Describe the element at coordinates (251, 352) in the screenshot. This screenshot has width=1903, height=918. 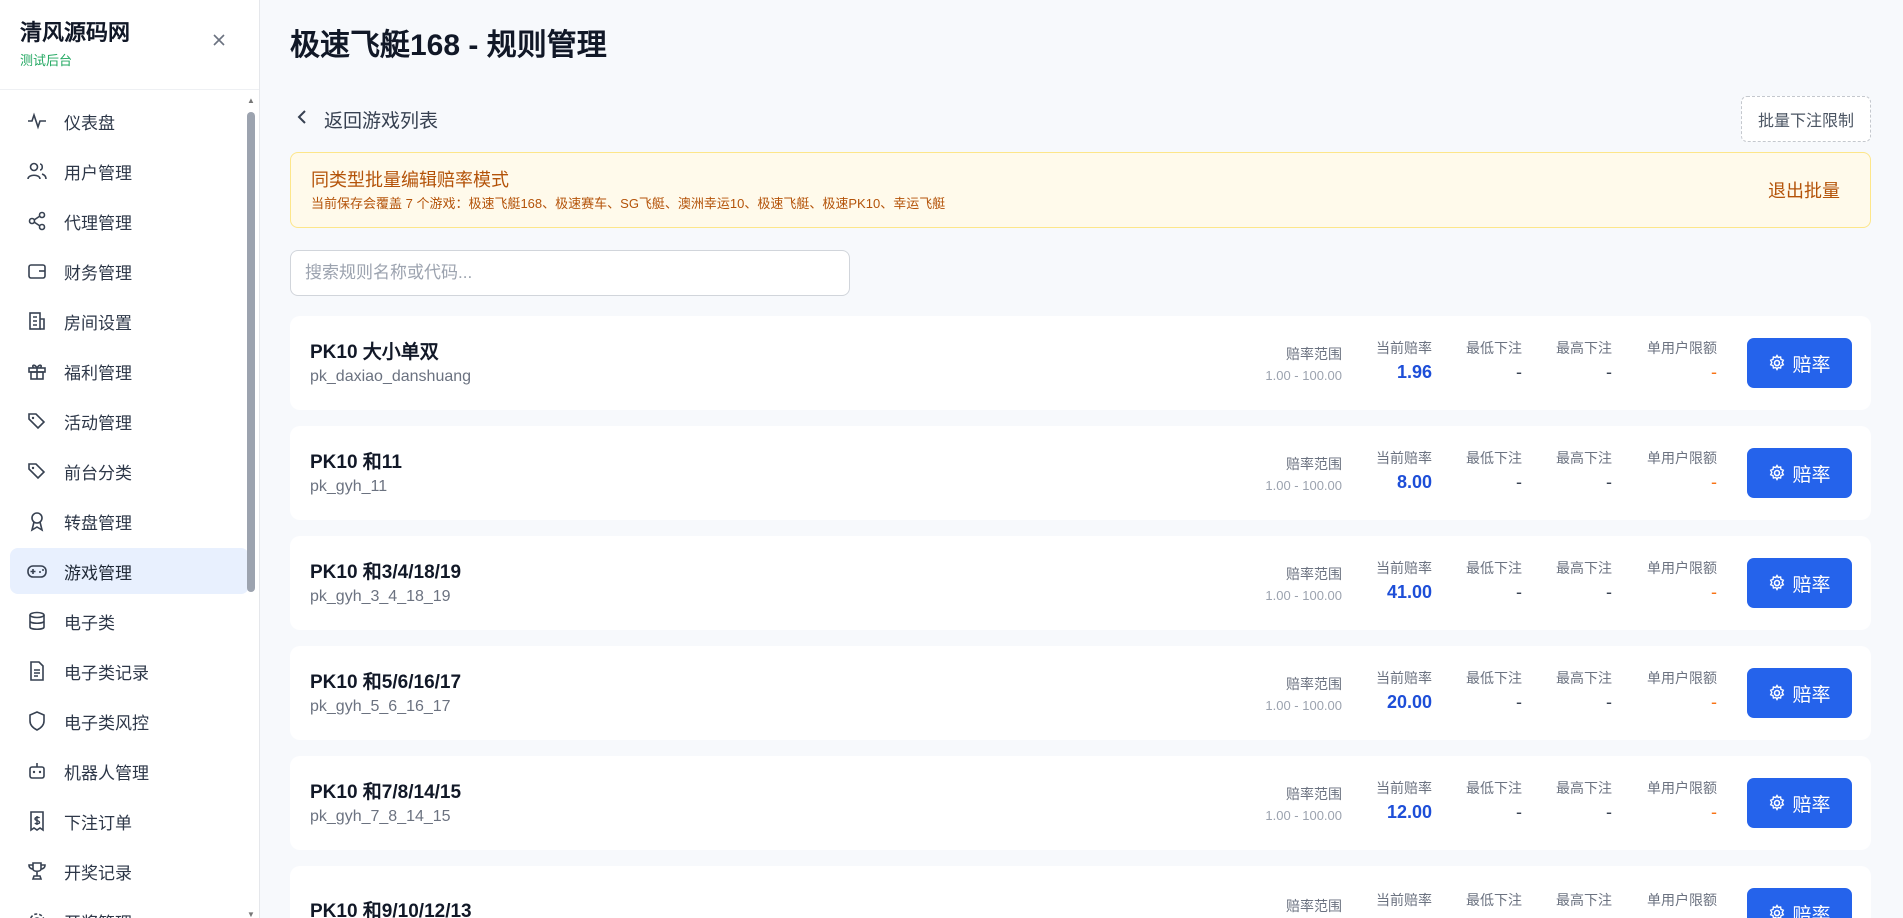
I see `scroll-thumb` at that location.